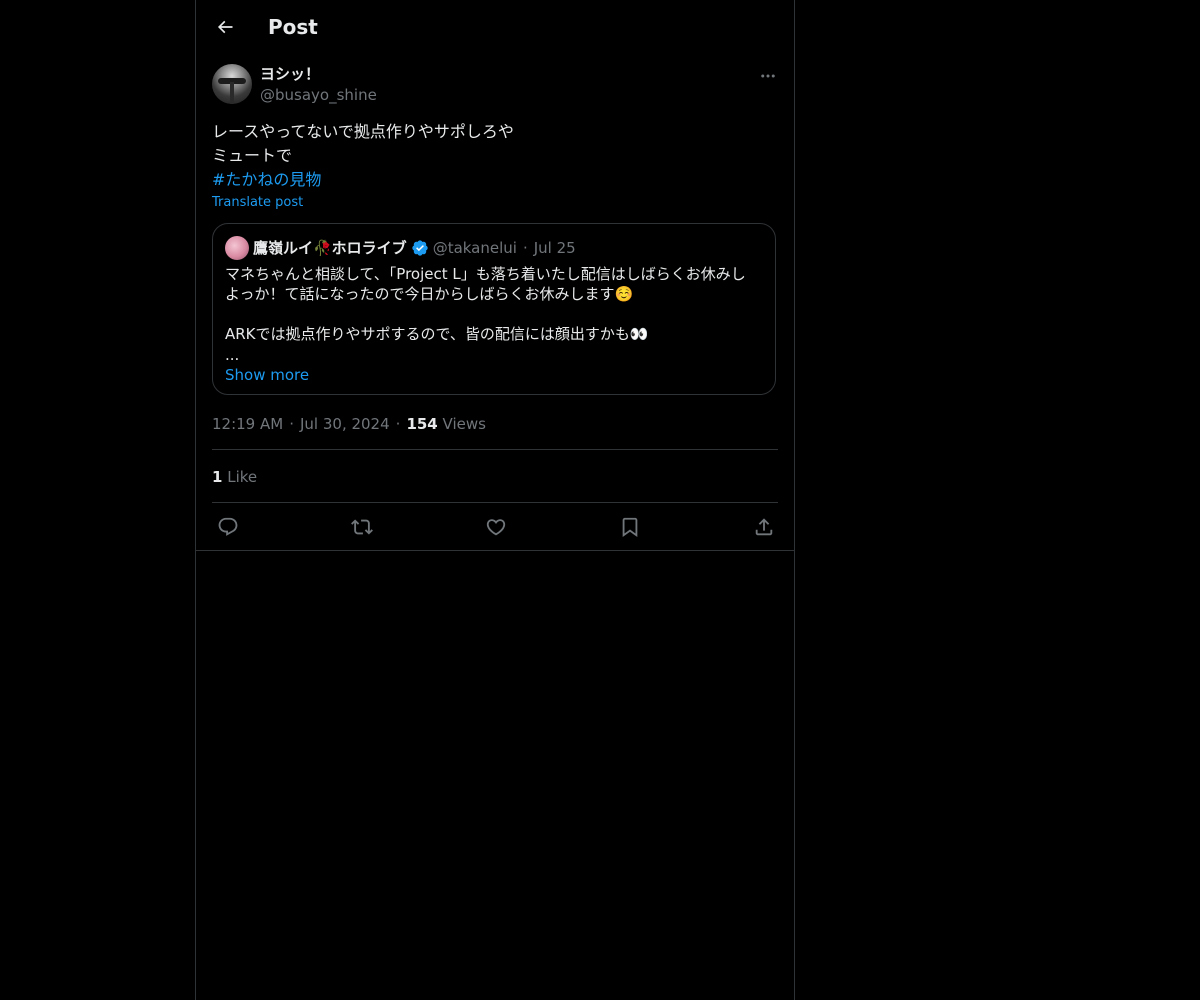  Describe the element at coordinates (422, 424) in the screenshot. I see `views-count: 154` at that location.